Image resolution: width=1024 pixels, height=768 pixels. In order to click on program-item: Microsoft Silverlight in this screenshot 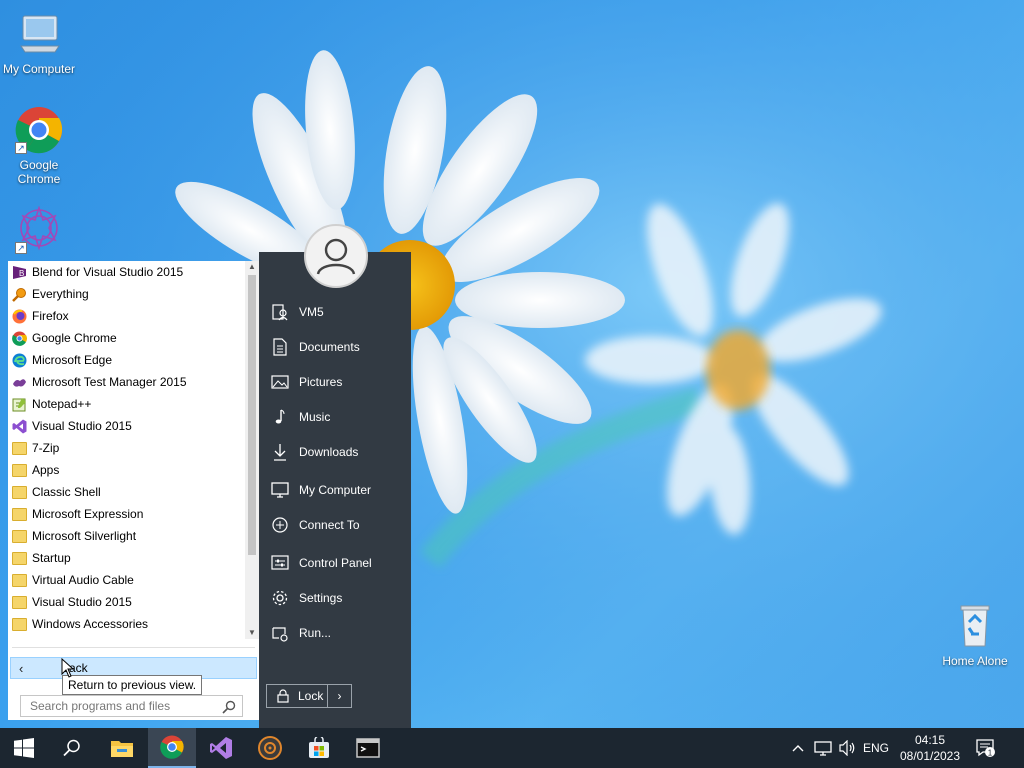, I will do `click(126, 536)`.